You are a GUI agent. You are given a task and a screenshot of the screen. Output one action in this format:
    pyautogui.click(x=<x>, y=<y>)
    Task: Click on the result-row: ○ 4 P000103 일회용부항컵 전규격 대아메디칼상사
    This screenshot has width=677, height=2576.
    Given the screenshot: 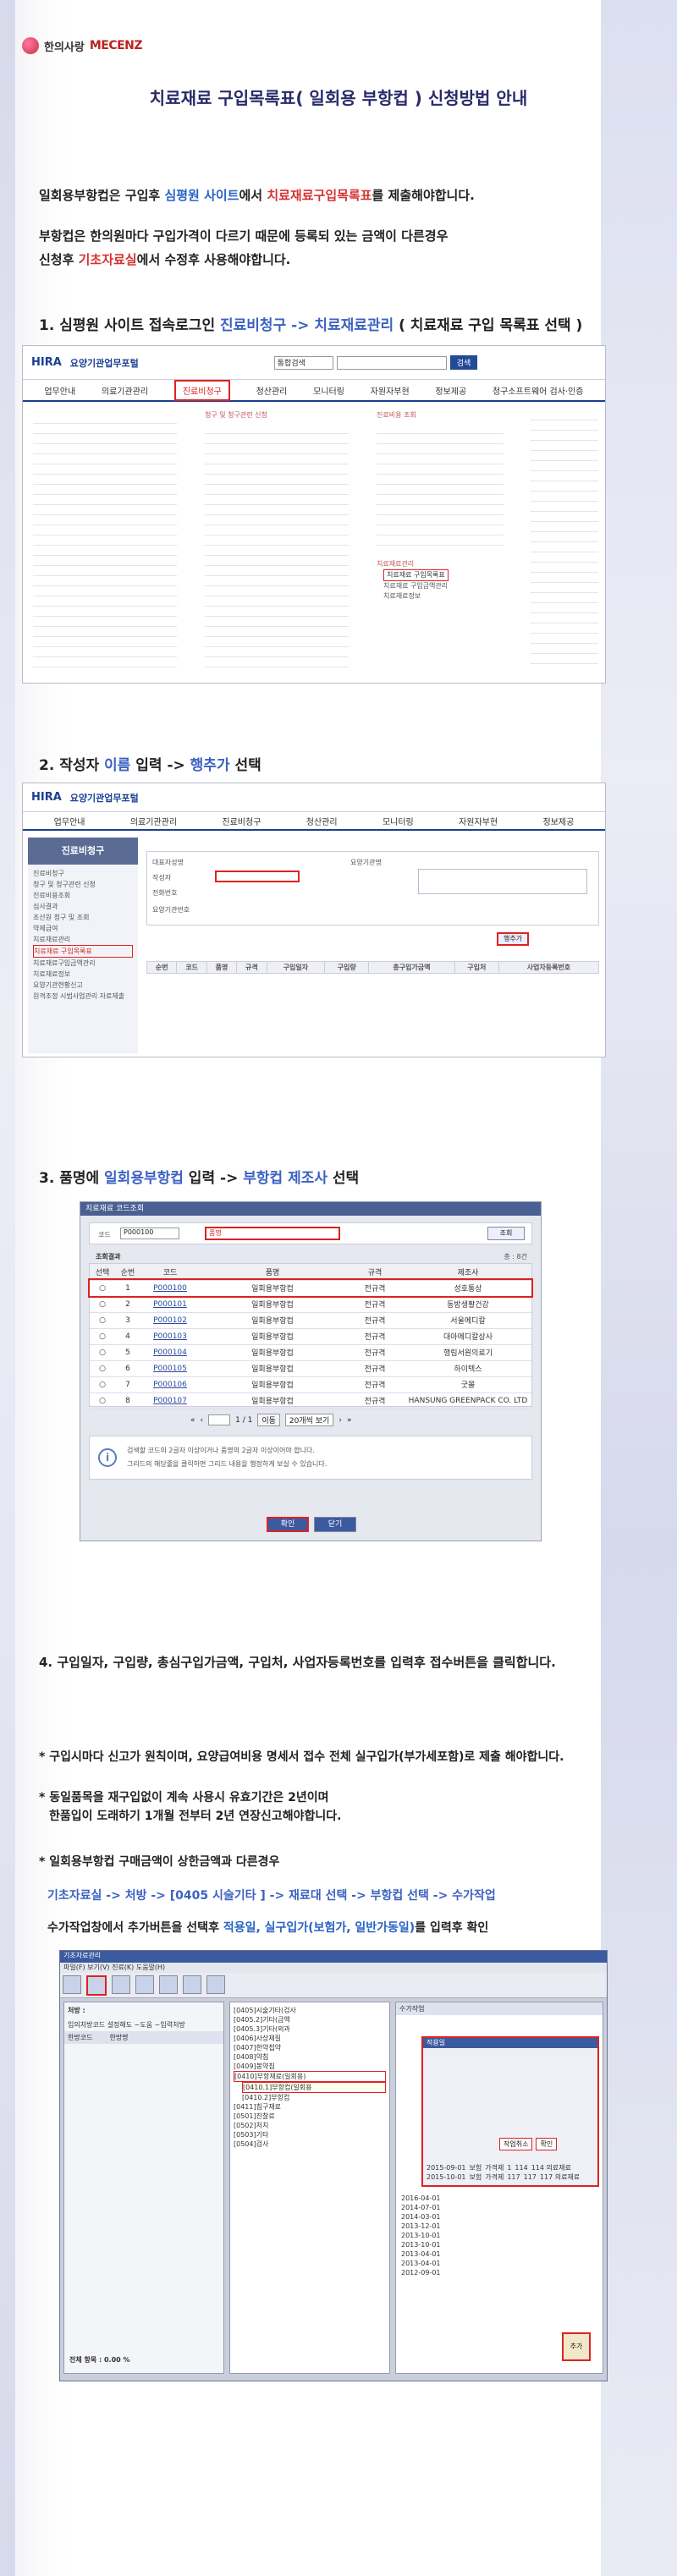 What is the action you would take?
    pyautogui.click(x=310, y=1337)
    